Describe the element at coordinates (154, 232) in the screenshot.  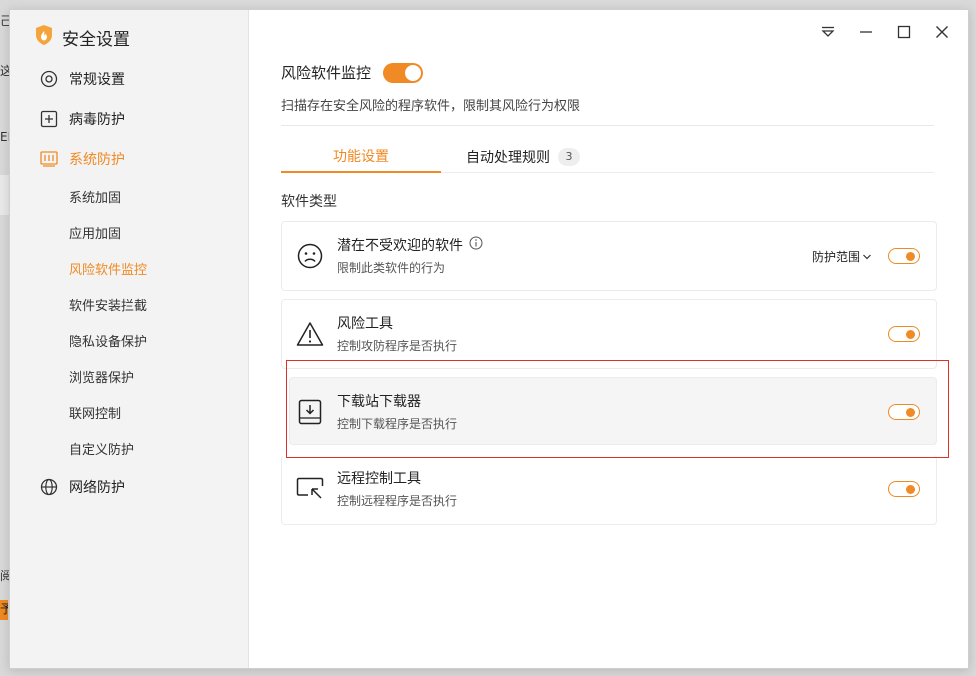
I see `sidebar-subitem-app-hardening: 应用加固` at that location.